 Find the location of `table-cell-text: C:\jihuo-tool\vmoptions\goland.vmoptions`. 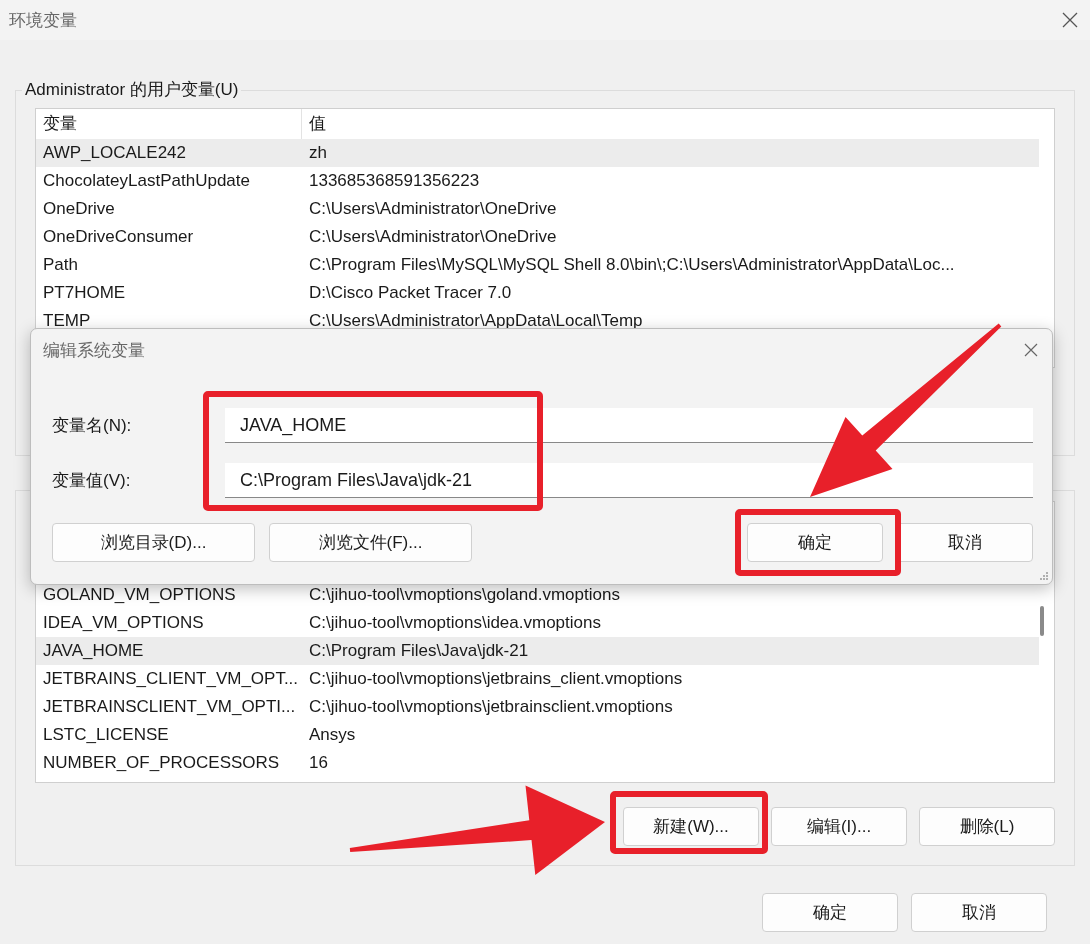

table-cell-text: C:\jihuo-tool\vmoptions\goland.vmoptions is located at coordinates (464, 595).